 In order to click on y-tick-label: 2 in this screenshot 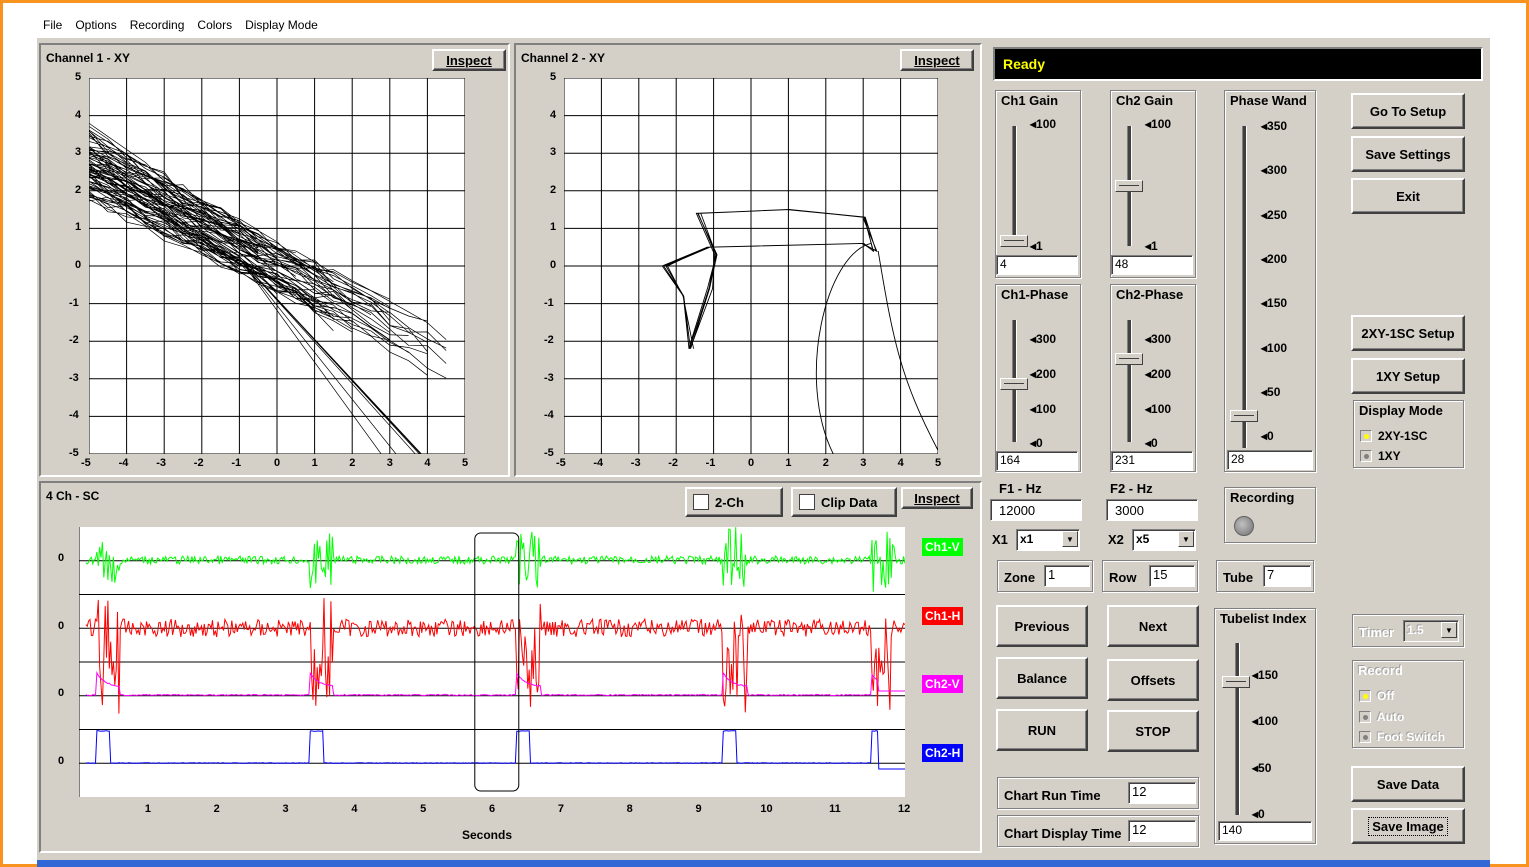, I will do `click(553, 189)`.